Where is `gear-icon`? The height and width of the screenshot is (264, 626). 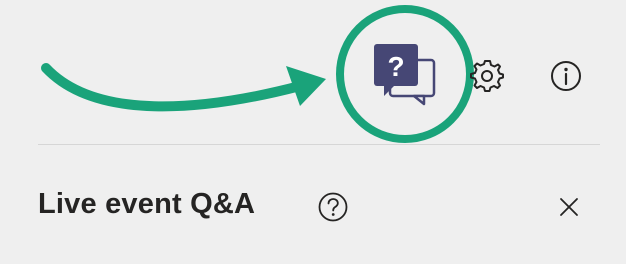 gear-icon is located at coordinates (487, 76).